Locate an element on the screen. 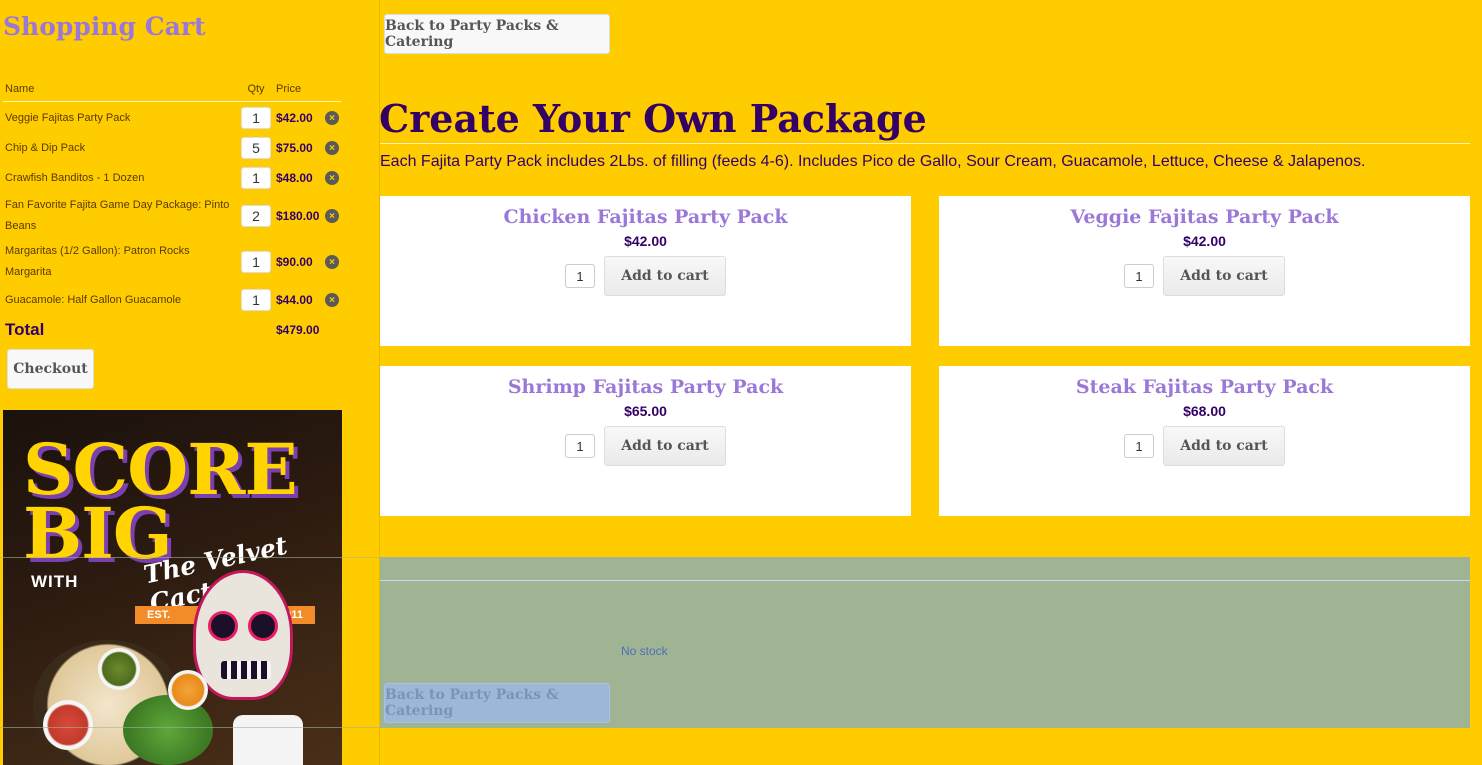 This screenshot has width=1482, height=765. overlay-divider is located at coordinates (925, 580).